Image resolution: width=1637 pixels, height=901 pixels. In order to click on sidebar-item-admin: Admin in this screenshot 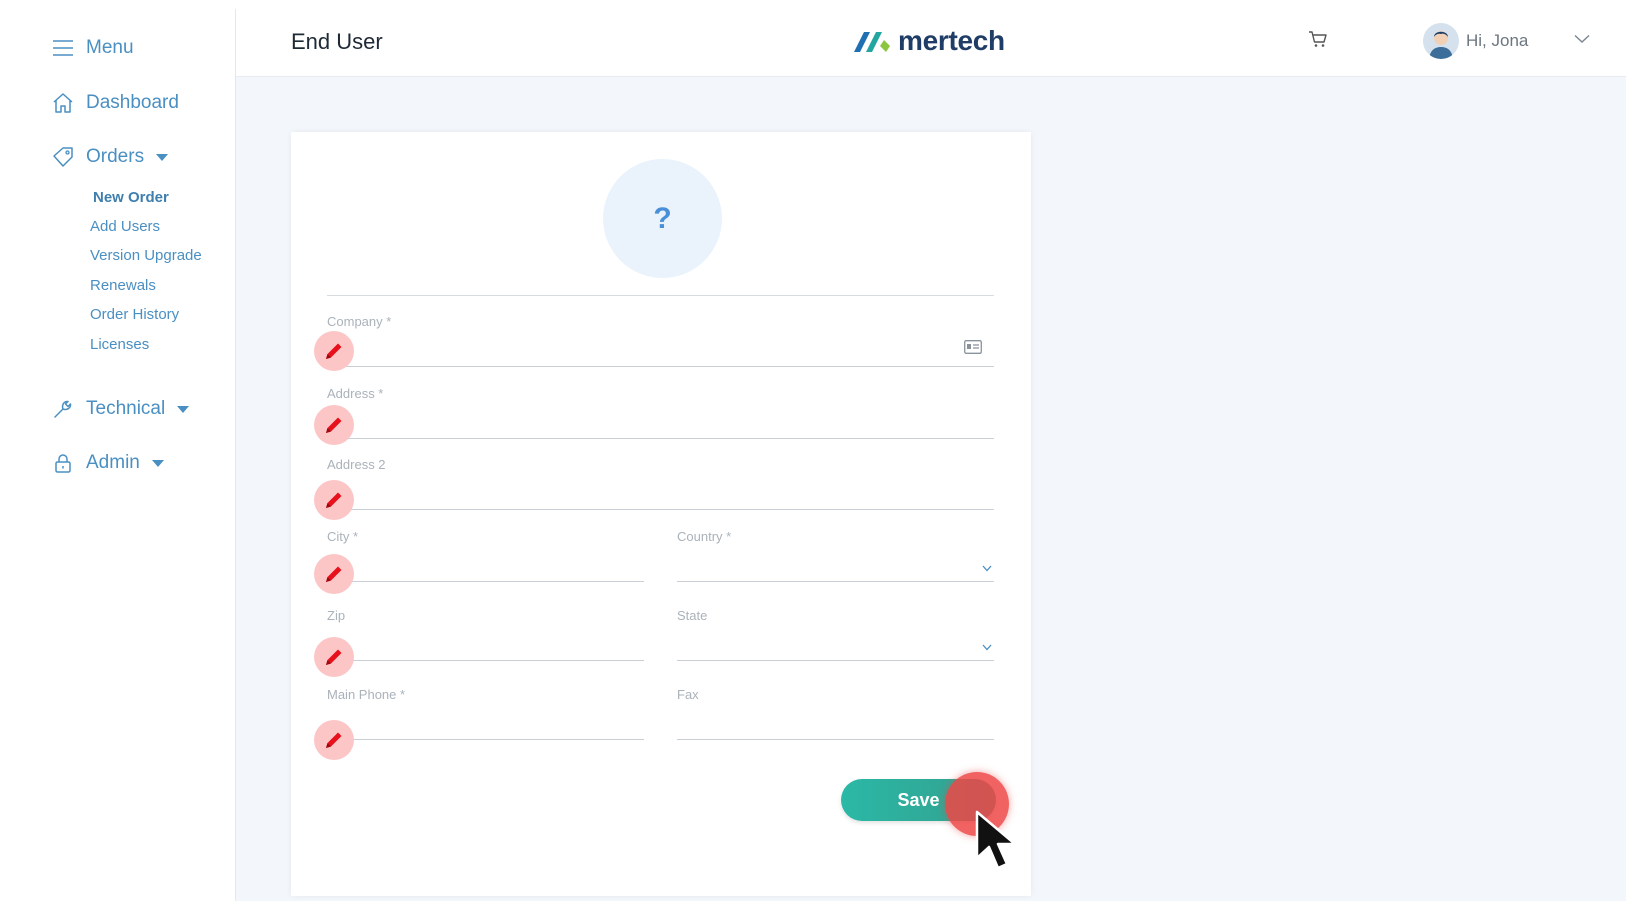, I will do `click(108, 463)`.